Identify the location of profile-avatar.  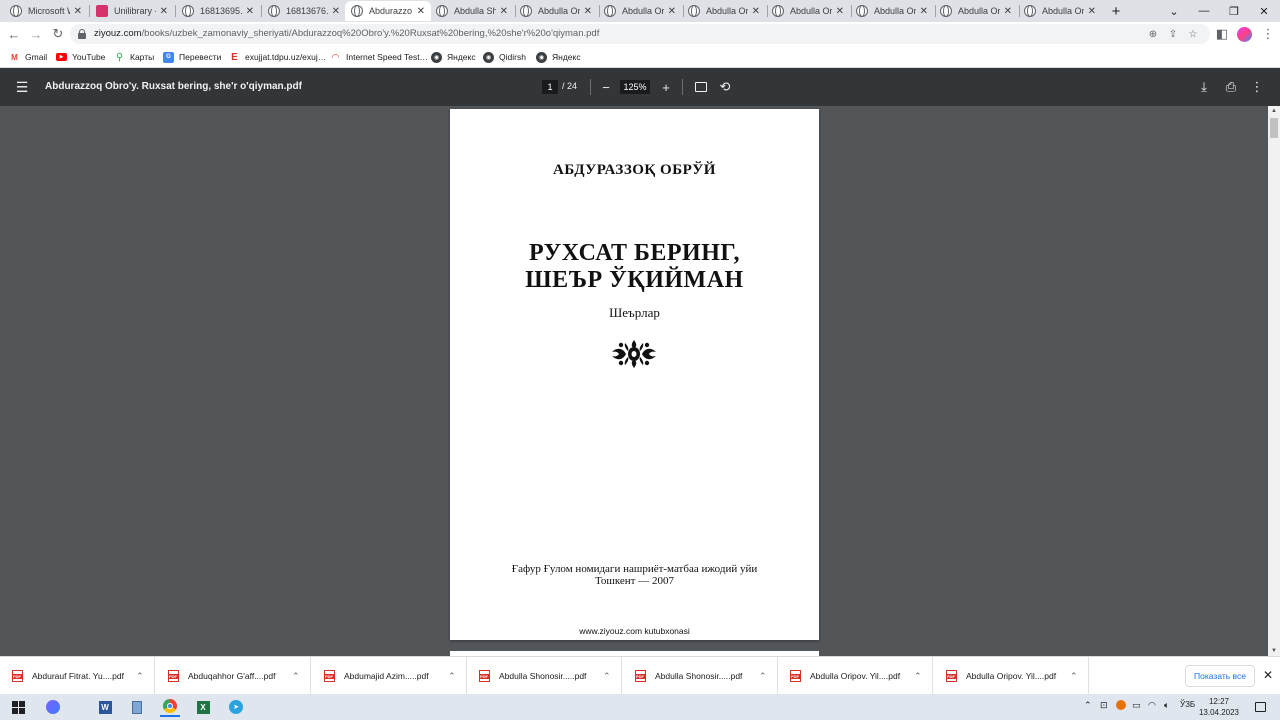
(1244, 34).